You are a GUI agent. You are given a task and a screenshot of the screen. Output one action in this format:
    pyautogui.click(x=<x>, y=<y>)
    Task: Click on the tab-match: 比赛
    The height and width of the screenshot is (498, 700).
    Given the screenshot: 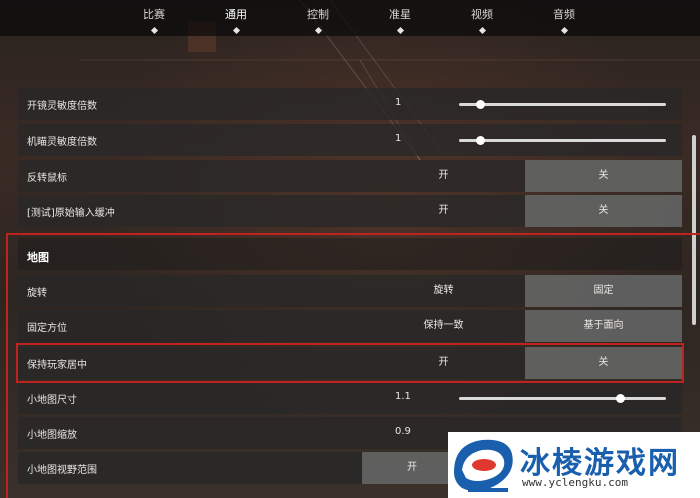 What is the action you would take?
    pyautogui.click(x=154, y=20)
    